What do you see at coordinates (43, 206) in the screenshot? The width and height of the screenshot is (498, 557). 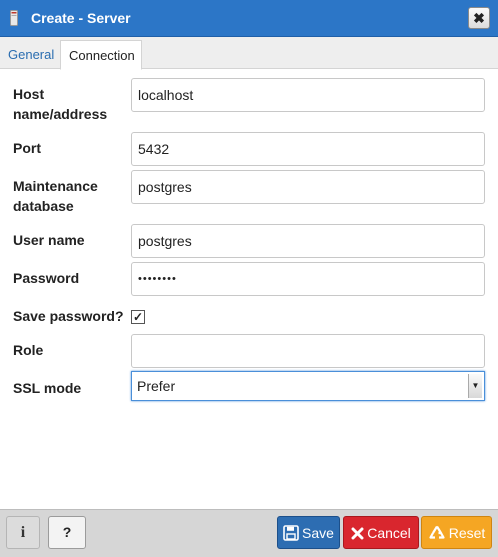 I see `maintenance-db-label-line2: database` at bounding box center [43, 206].